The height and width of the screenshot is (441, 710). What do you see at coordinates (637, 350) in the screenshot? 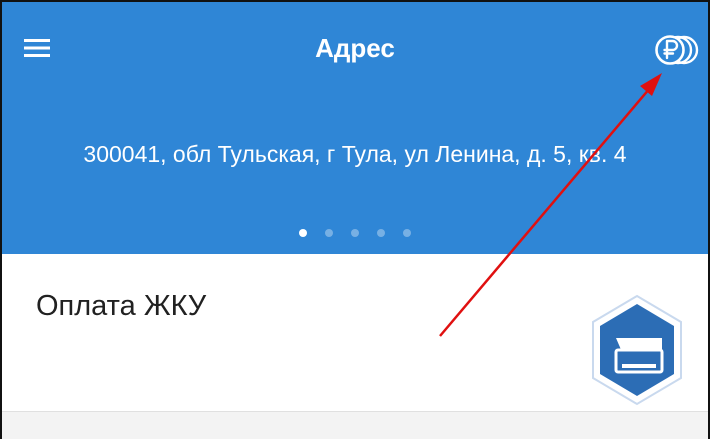
I see `wallet-hexagon-icon` at bounding box center [637, 350].